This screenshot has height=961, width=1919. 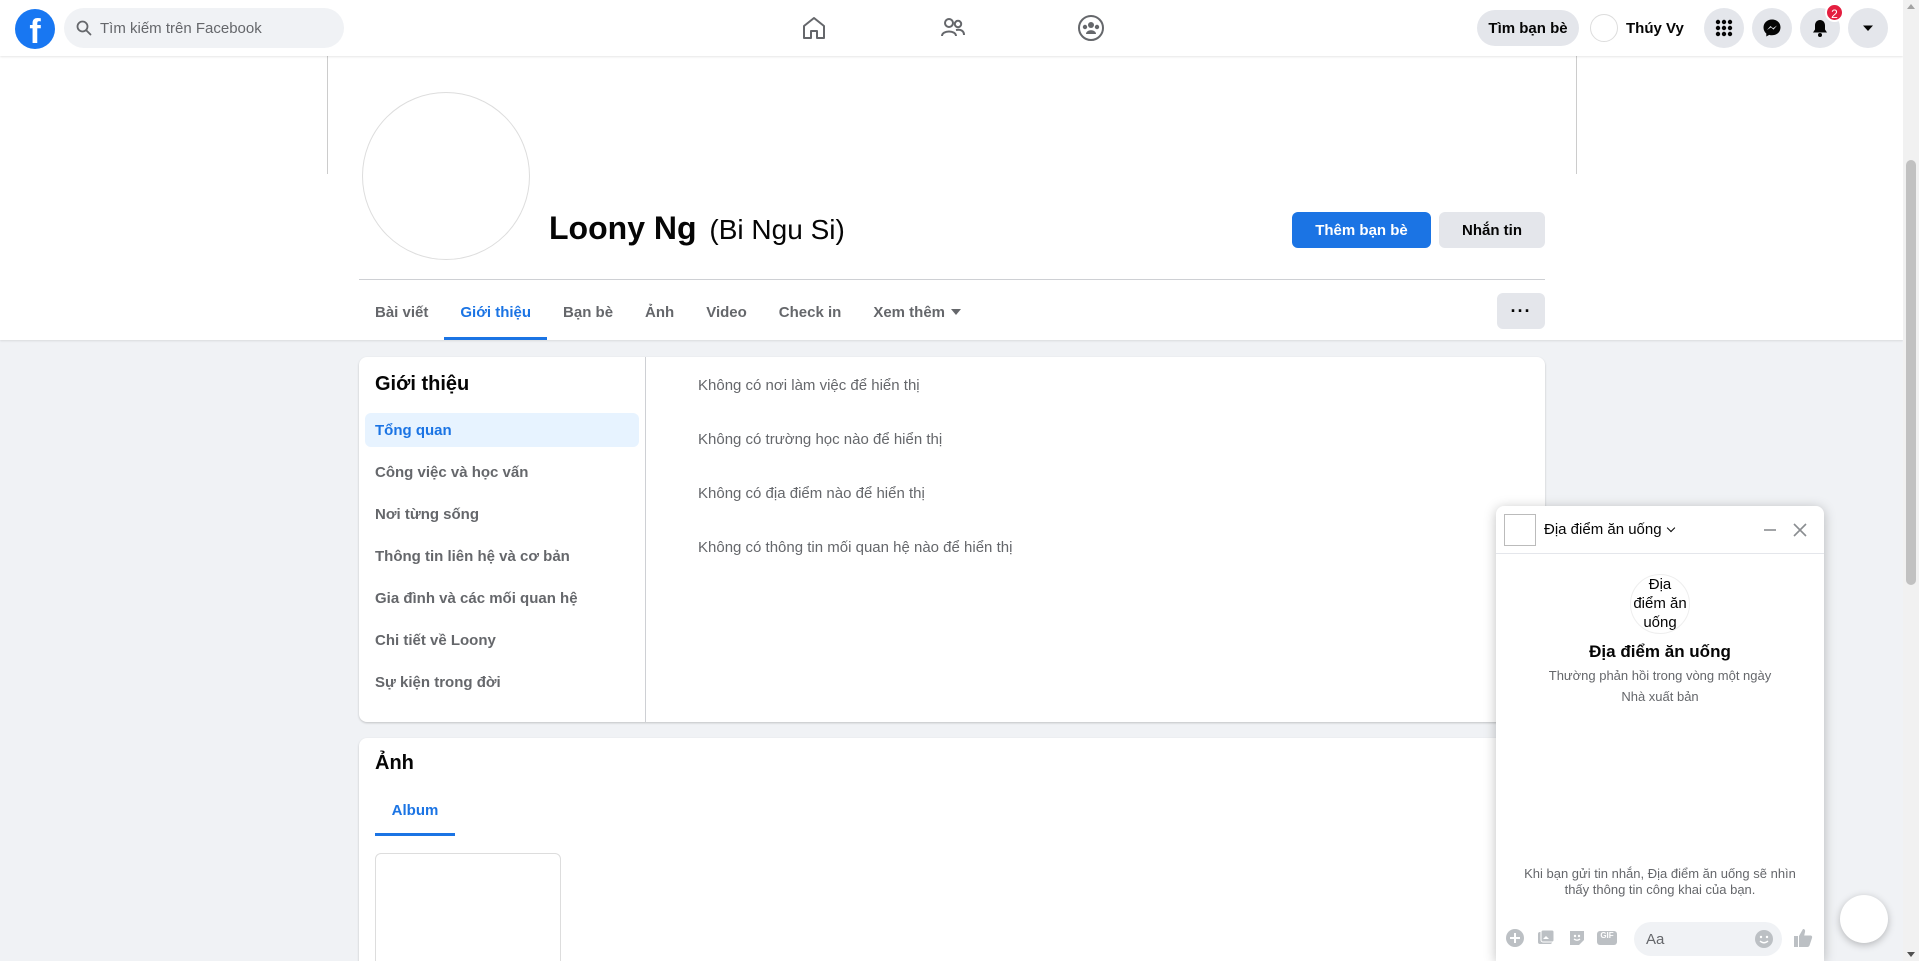 I want to click on about-row-workplace: Không có nơi làm việc để hiển thị, so click(x=809, y=385).